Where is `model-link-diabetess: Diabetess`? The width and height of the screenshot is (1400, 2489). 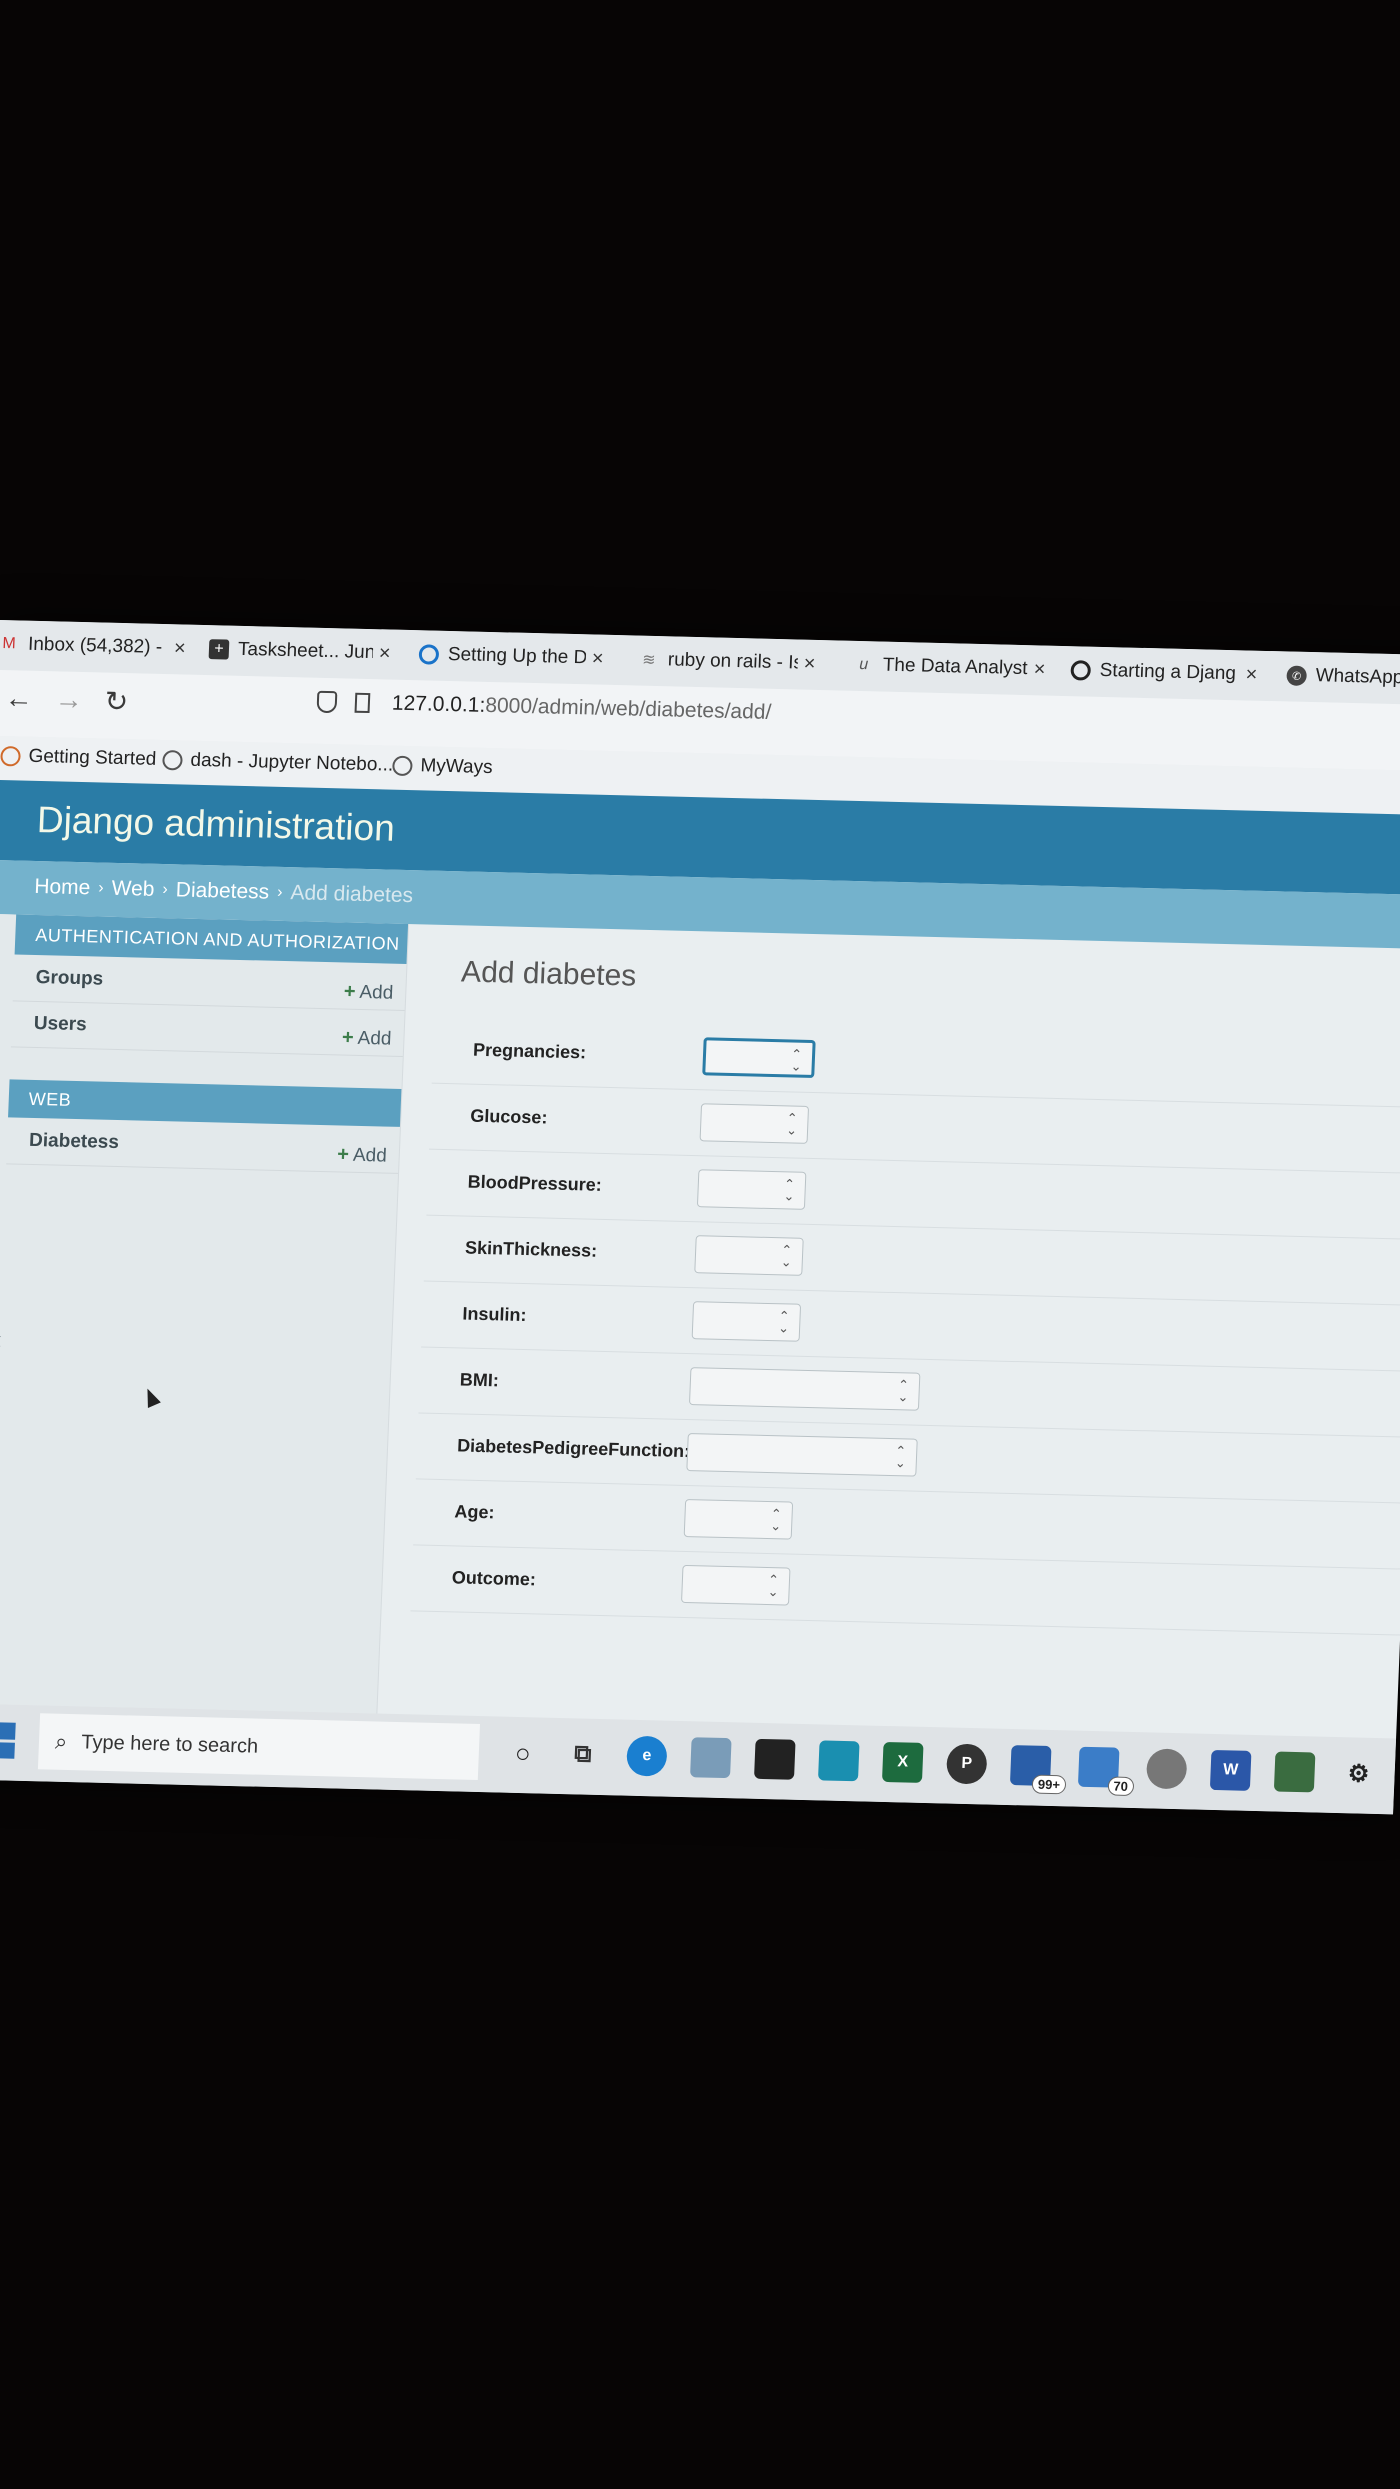
model-link-diabetess: Diabetess is located at coordinates (74, 1142).